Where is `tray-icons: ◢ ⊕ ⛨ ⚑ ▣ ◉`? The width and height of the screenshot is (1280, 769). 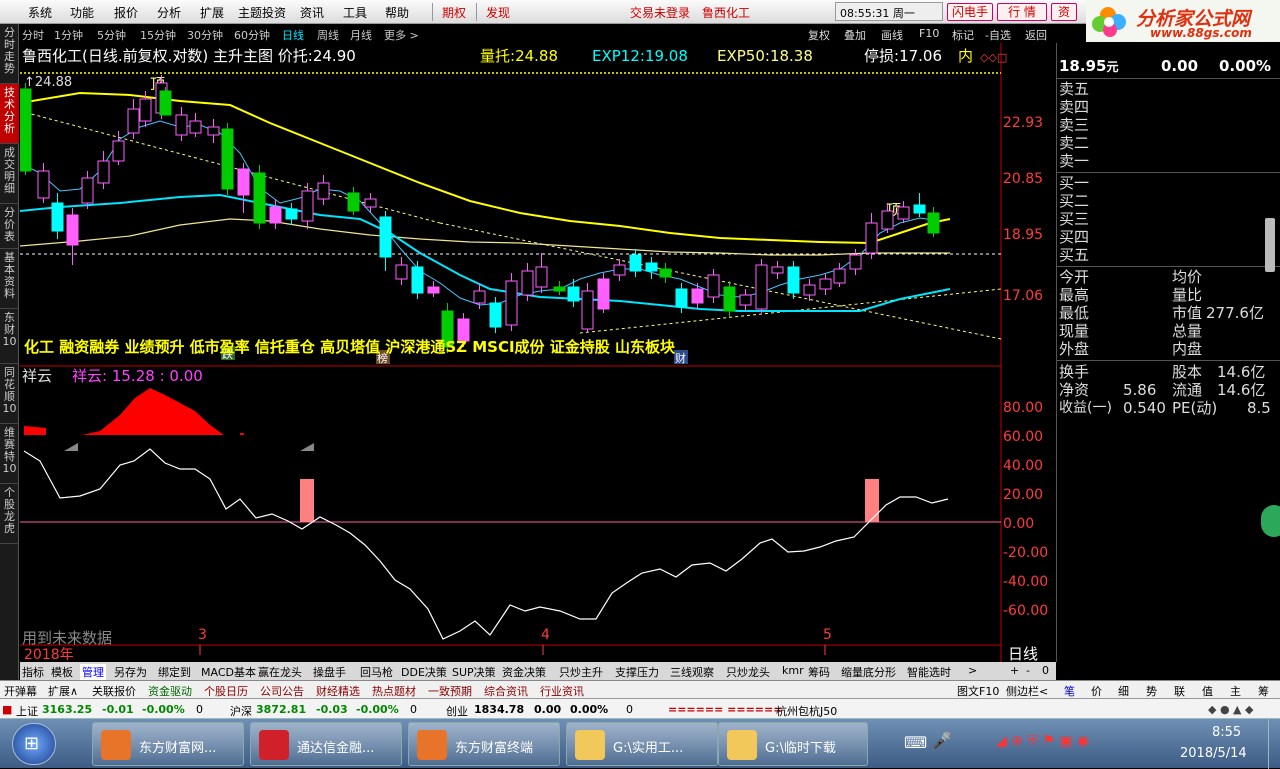
tray-icons: ◢ ⊕ ⛨ ⚑ ▣ ◉ is located at coordinates (1042, 741).